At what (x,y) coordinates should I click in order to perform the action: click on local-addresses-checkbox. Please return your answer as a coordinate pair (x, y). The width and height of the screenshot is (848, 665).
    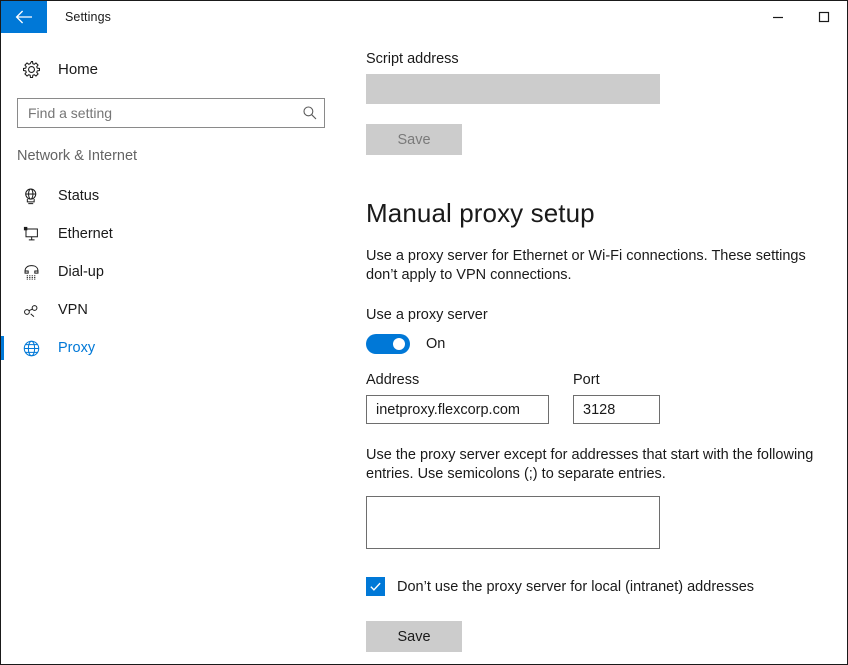
    Looking at the image, I should click on (375, 586).